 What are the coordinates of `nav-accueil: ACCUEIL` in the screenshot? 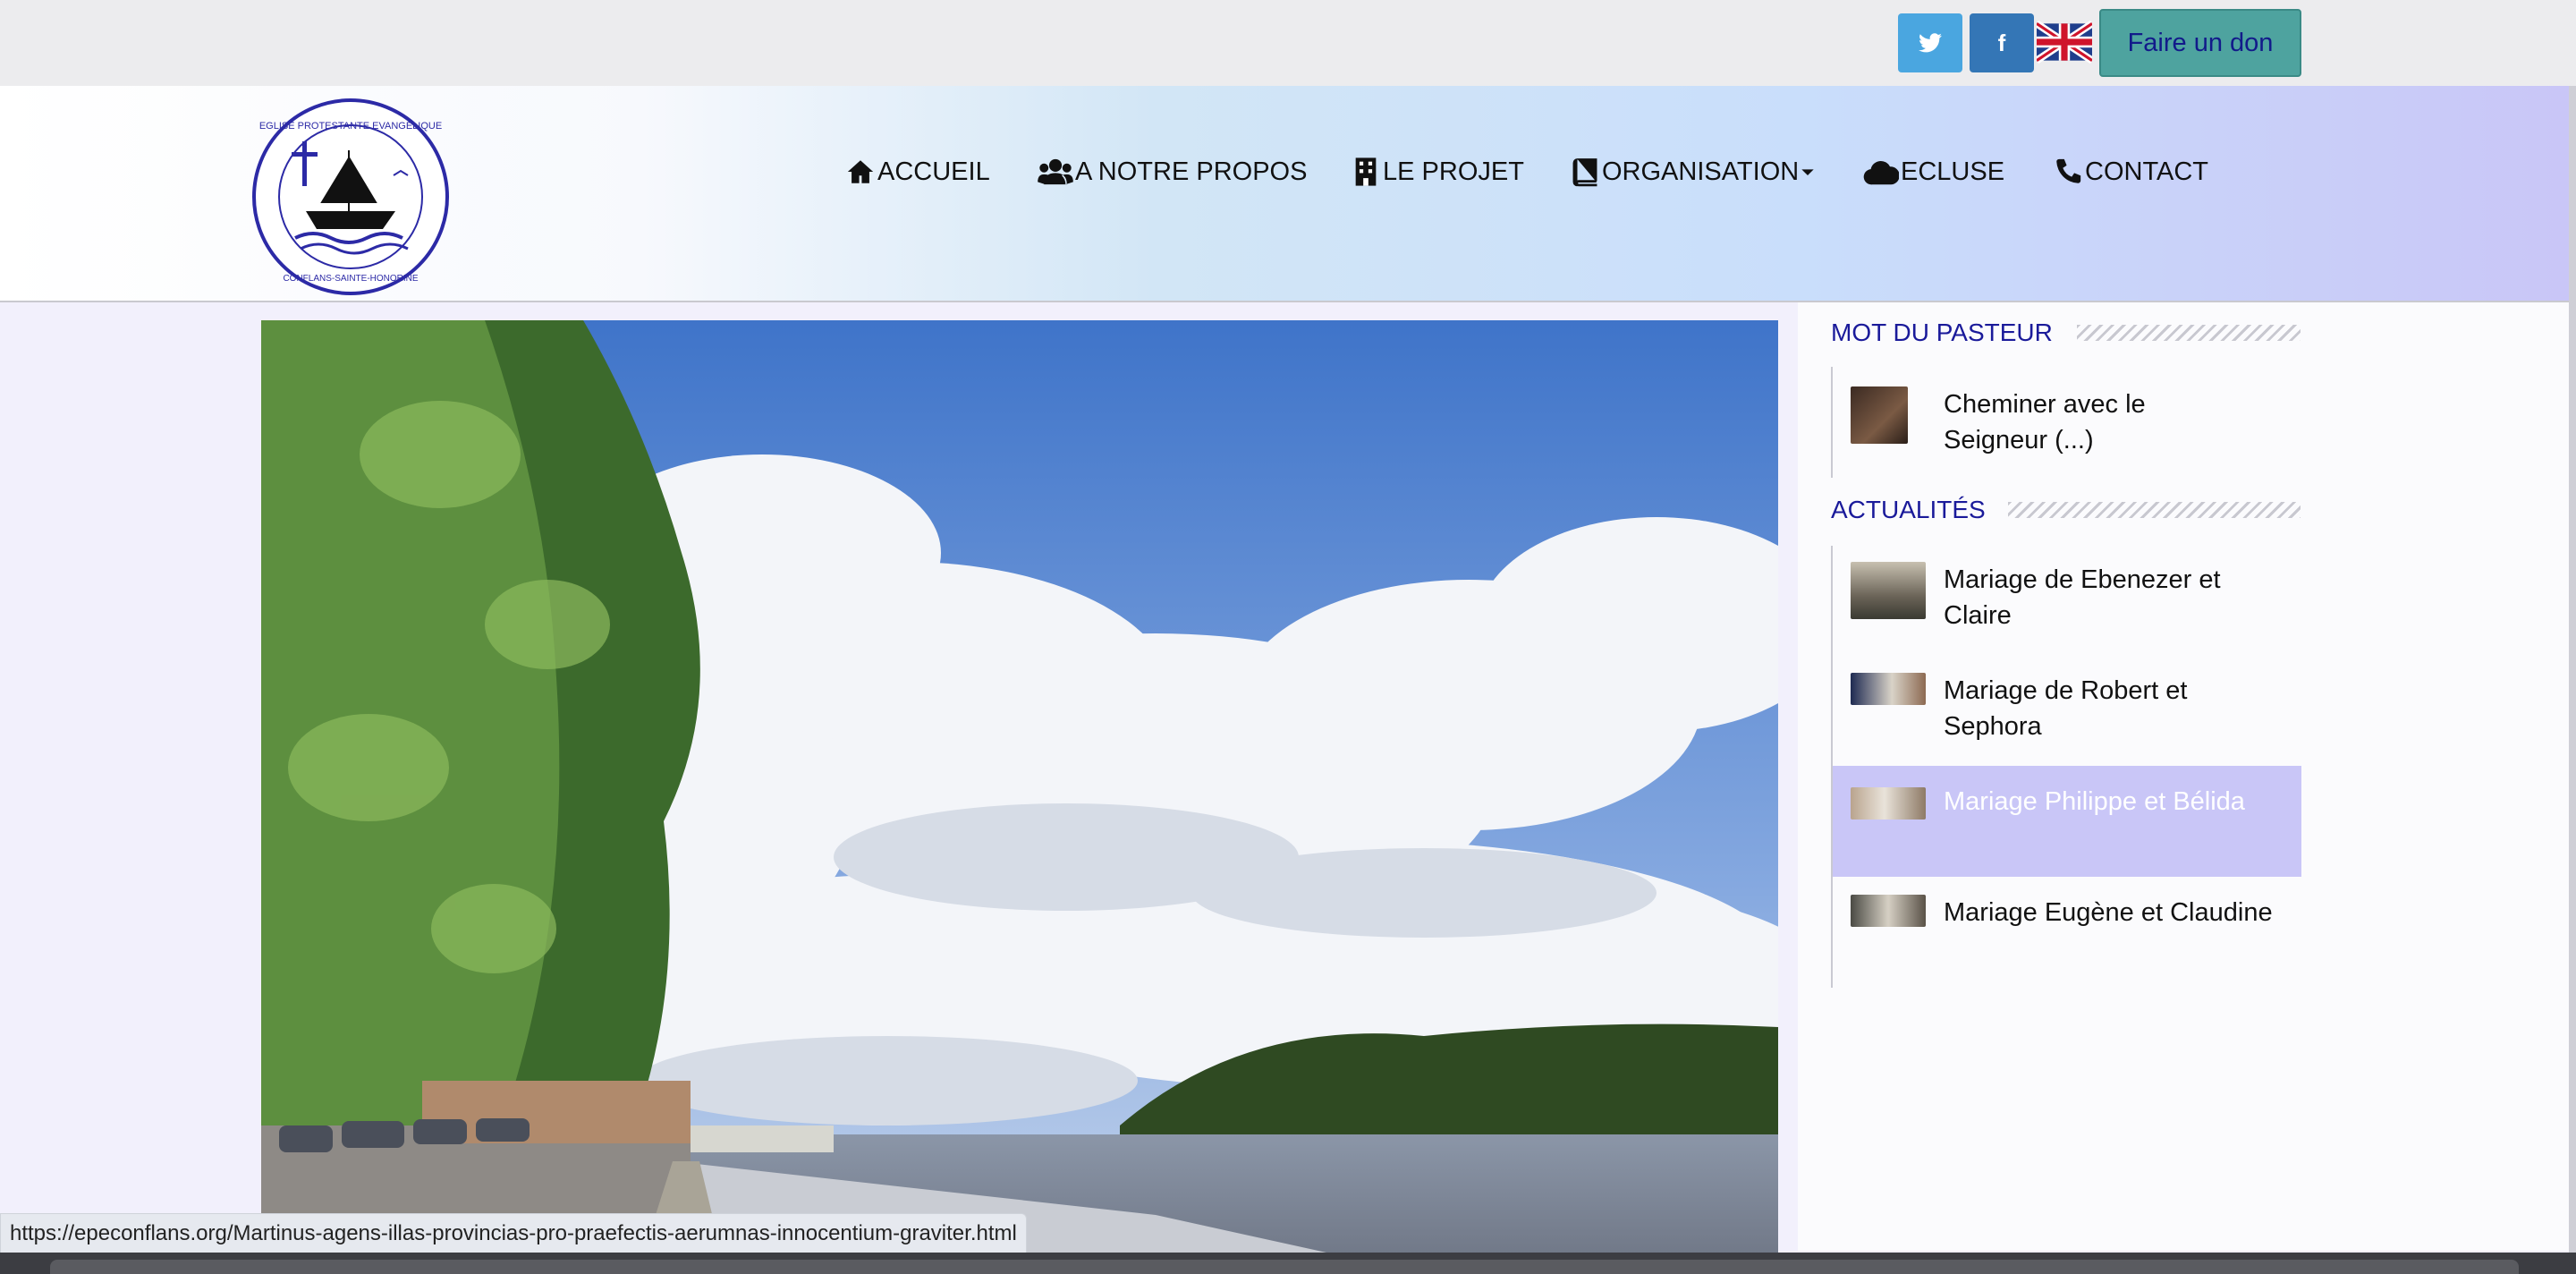 It's located at (917, 172).